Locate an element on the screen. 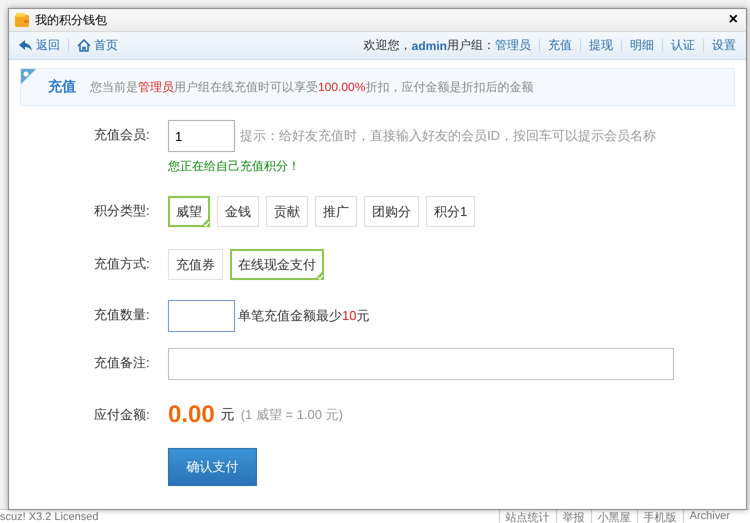 This screenshot has height=523, width=750. field-label: 充值方式: is located at coordinates (122, 264).